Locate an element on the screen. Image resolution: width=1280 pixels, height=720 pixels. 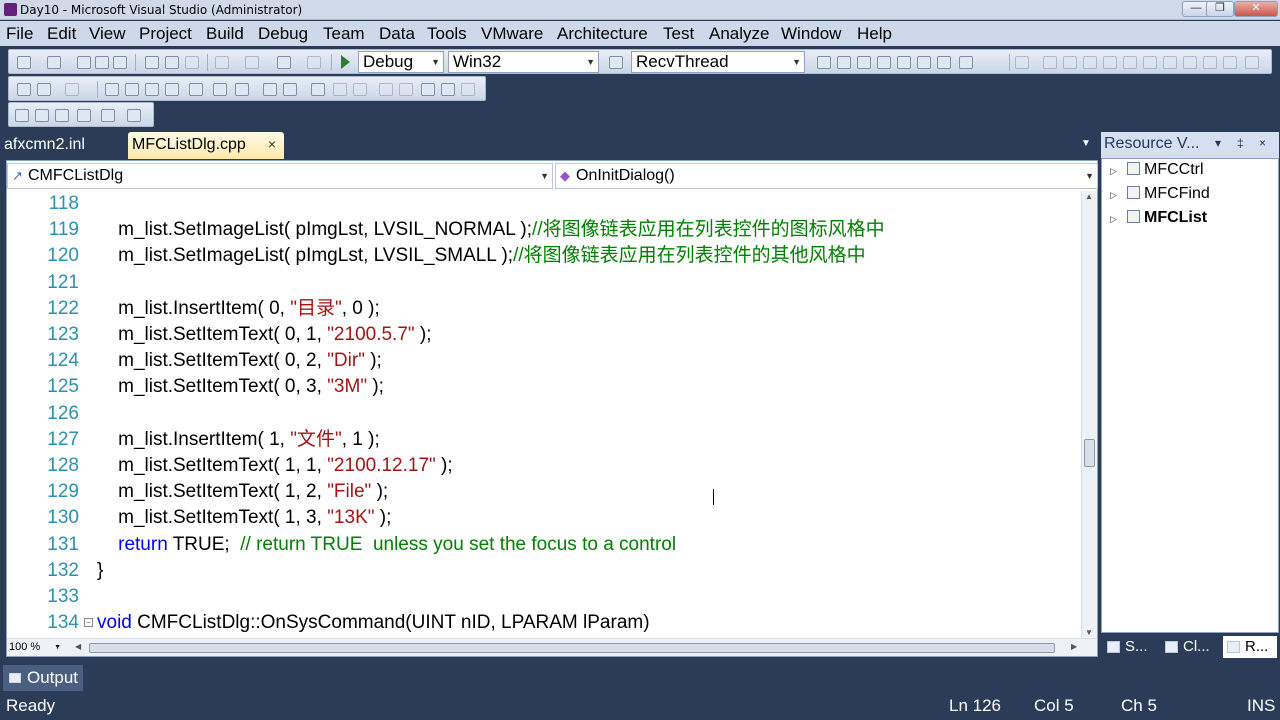
menu-analyze: Analyze is located at coordinates (739, 34).